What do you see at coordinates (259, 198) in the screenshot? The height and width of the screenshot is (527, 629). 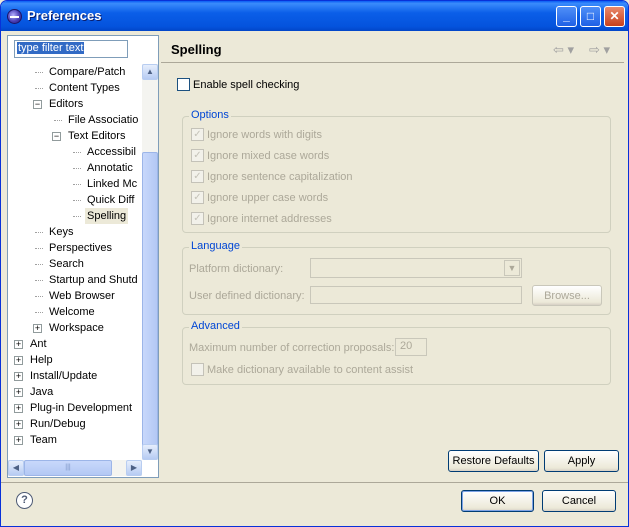 I see `ignore-upper-case-checkbox: ✓ Ignore upper case words` at bounding box center [259, 198].